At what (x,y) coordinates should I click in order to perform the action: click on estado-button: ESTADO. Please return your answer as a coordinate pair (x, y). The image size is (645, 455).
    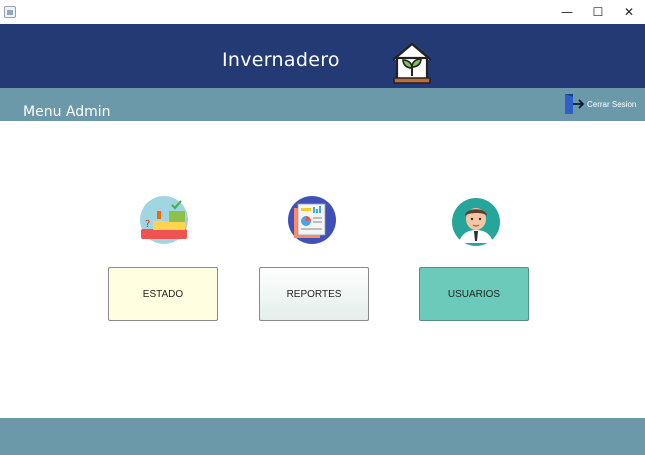
    Looking at the image, I should click on (163, 294).